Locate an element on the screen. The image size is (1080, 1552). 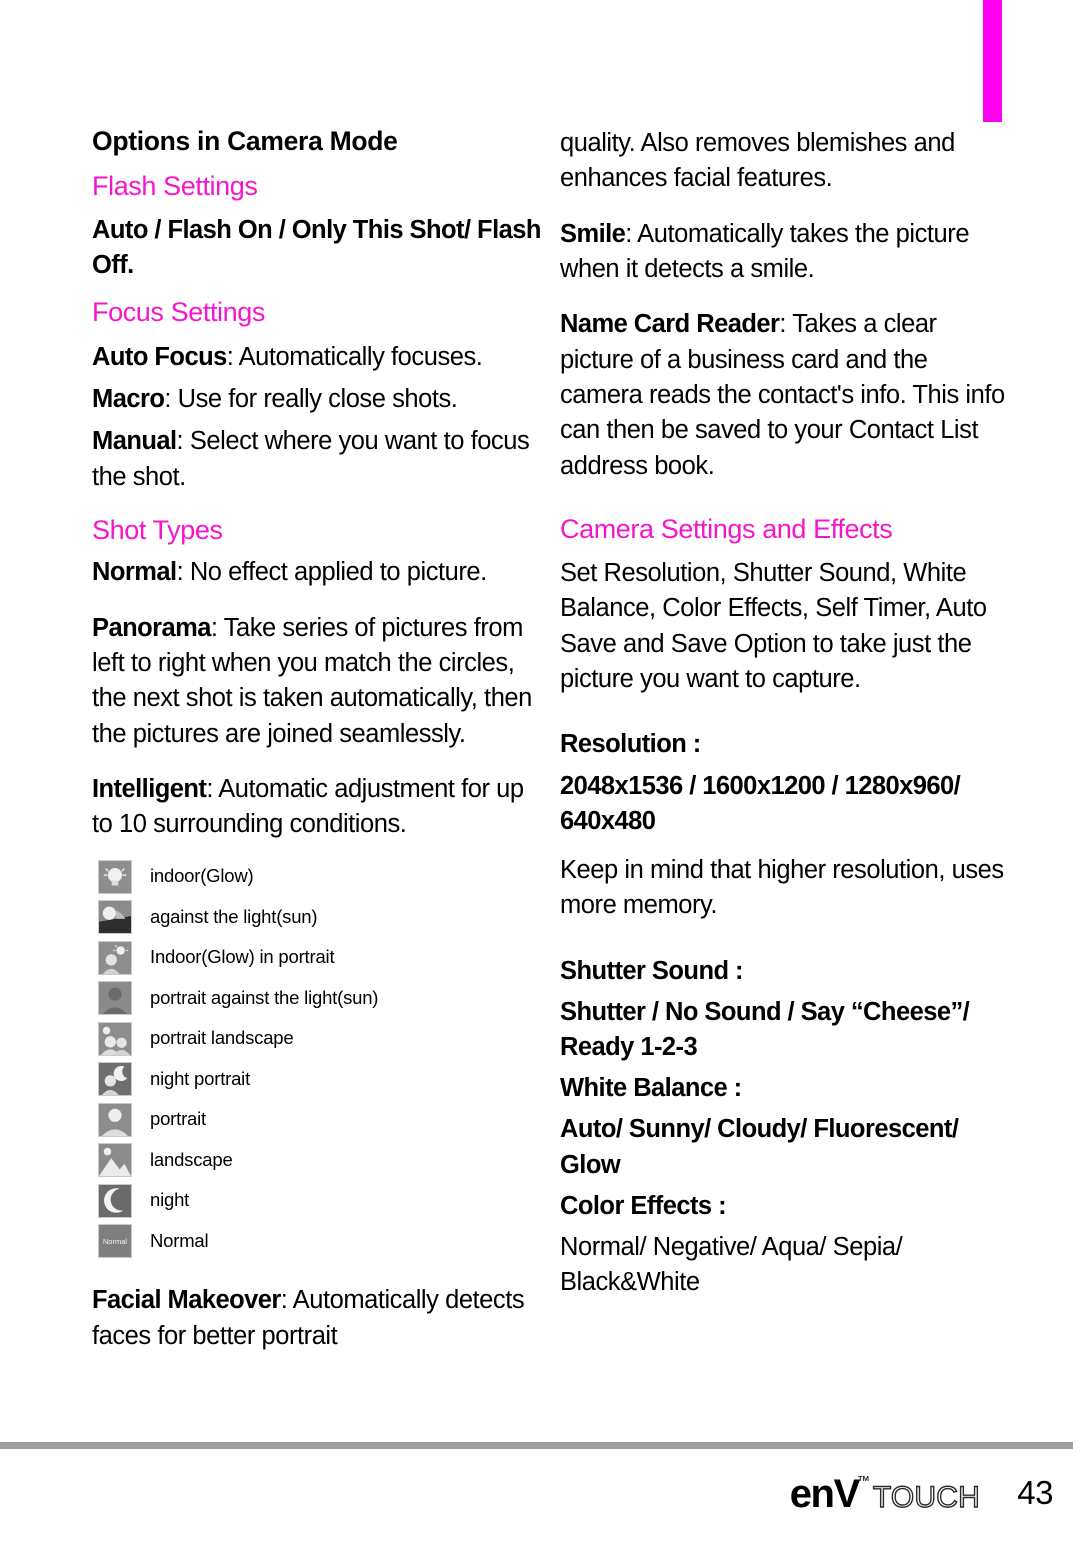
heading-focus-settings: Focus Settings is located at coordinates (178, 312).